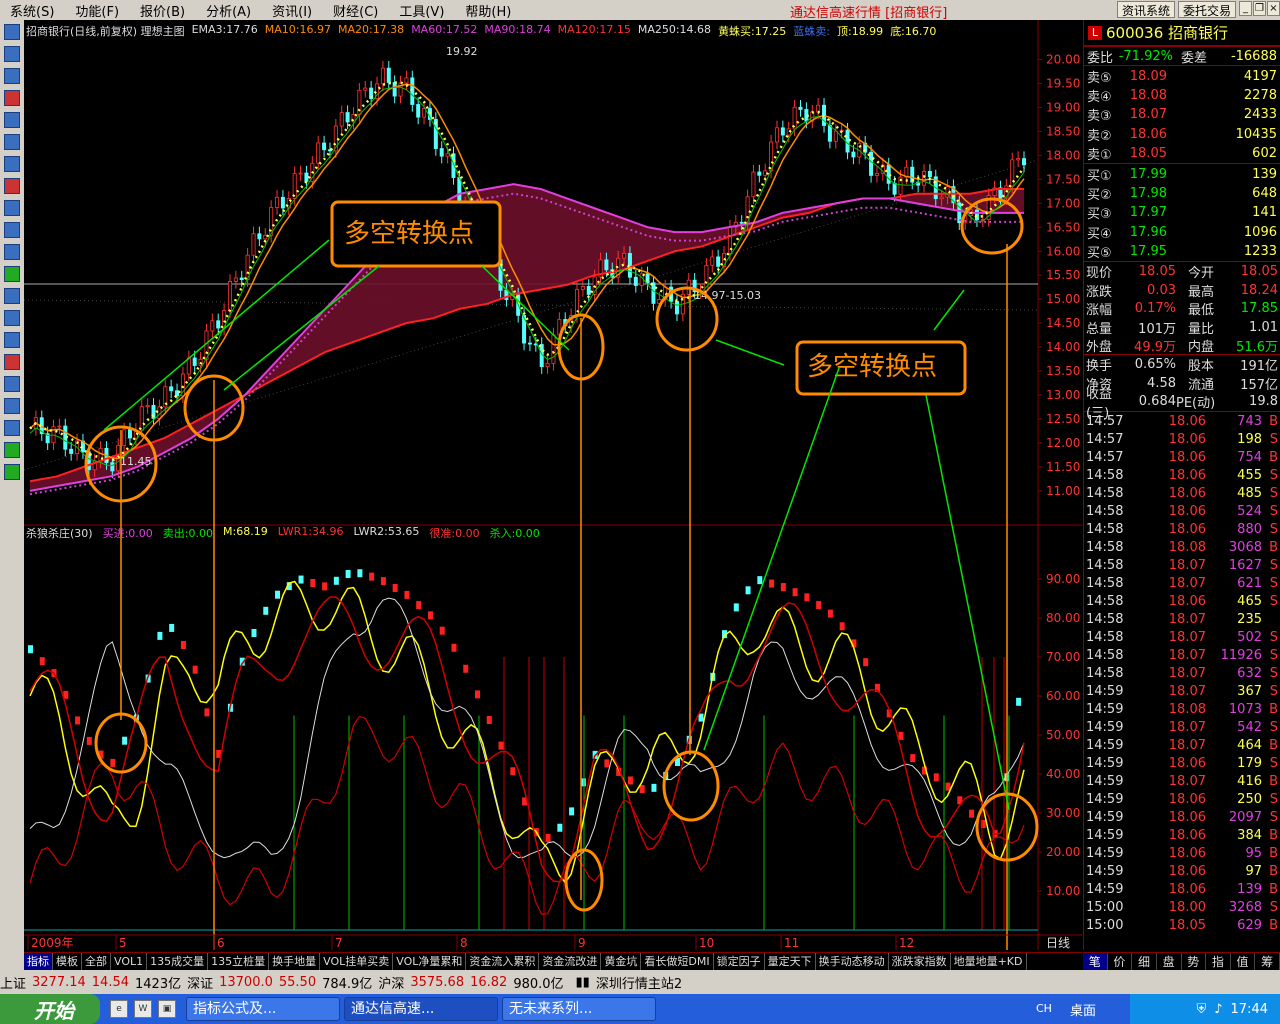 The height and width of the screenshot is (1024, 1280). I want to click on indicator-tab: 锁定因子, so click(739, 961).